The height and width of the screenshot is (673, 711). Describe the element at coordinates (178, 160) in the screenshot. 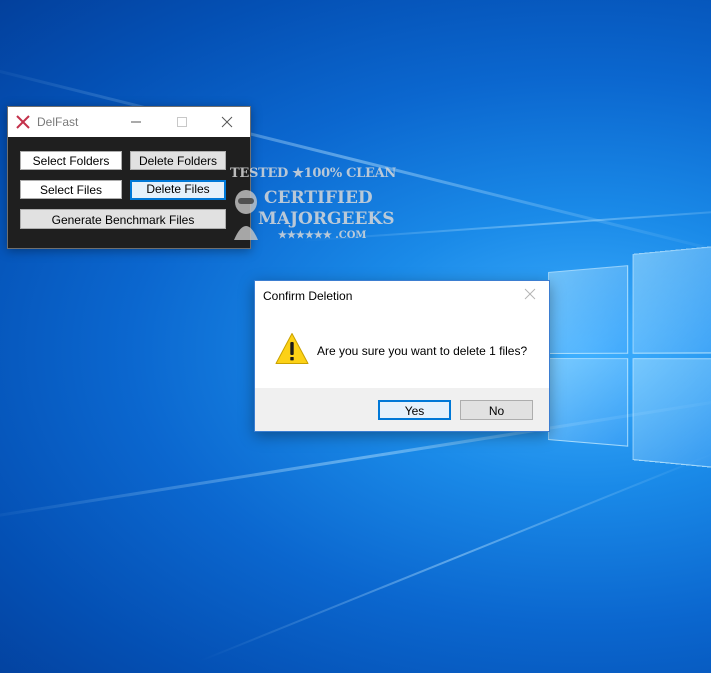

I see `delete-folders-button: Delete Folders` at that location.